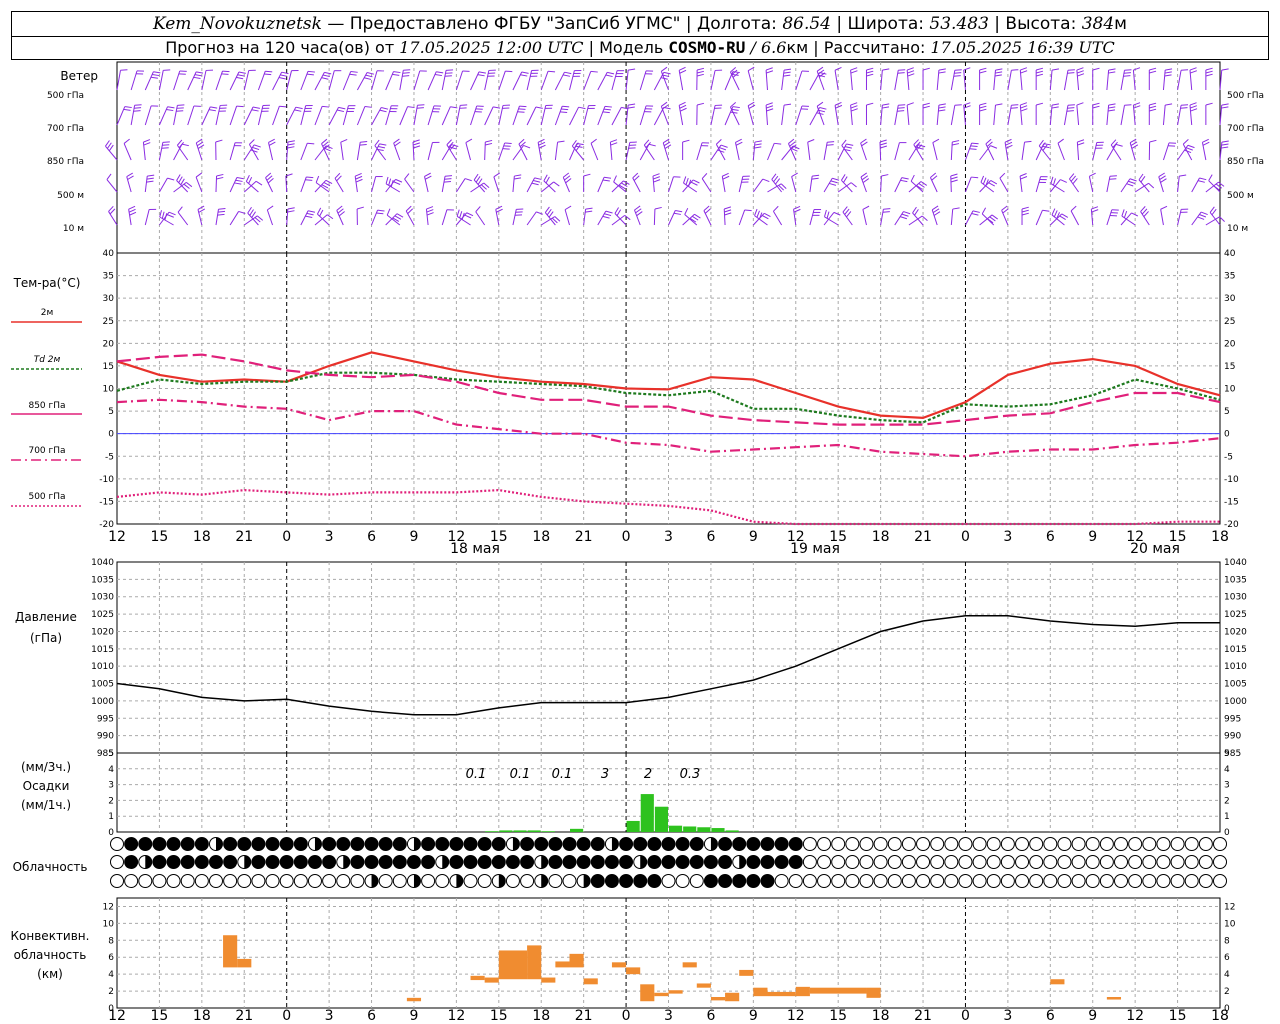 This screenshot has height=1024, width=1280. I want to click on xtick-1-12: 0, so click(626, 1016).